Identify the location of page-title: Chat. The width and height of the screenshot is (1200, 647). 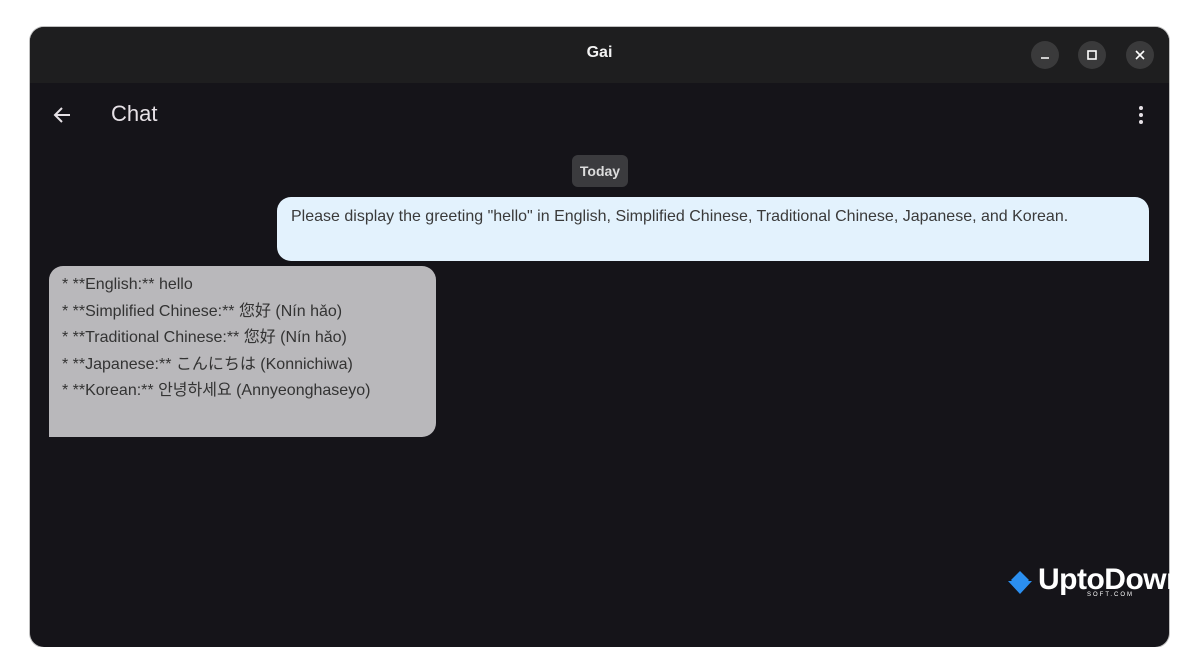
(134, 113).